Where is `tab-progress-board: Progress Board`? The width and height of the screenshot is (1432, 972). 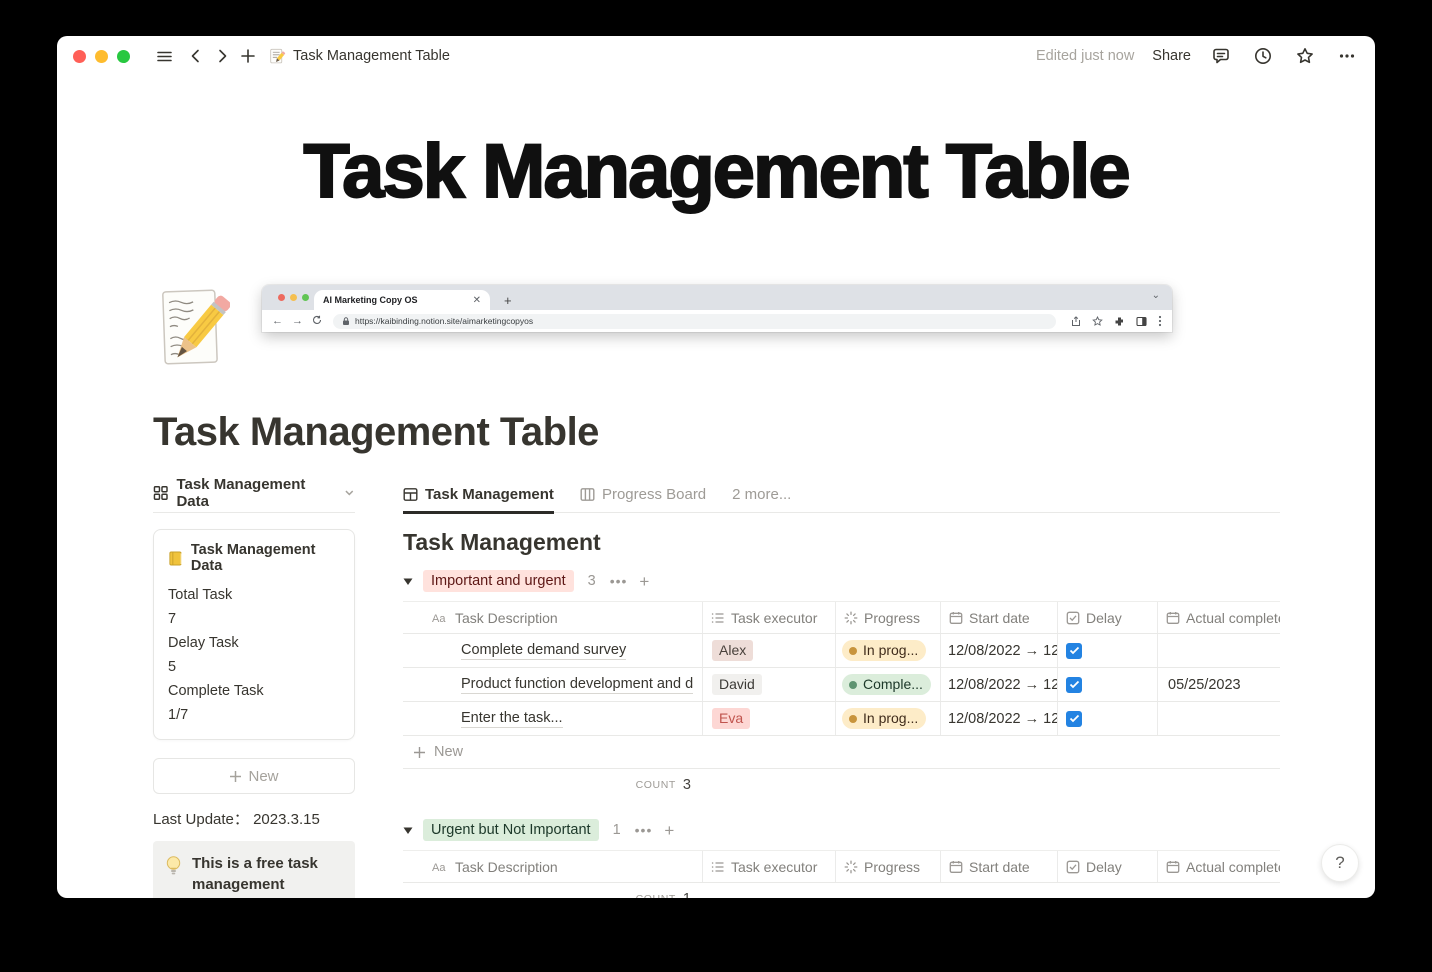
tab-progress-board: Progress Board is located at coordinates (643, 499).